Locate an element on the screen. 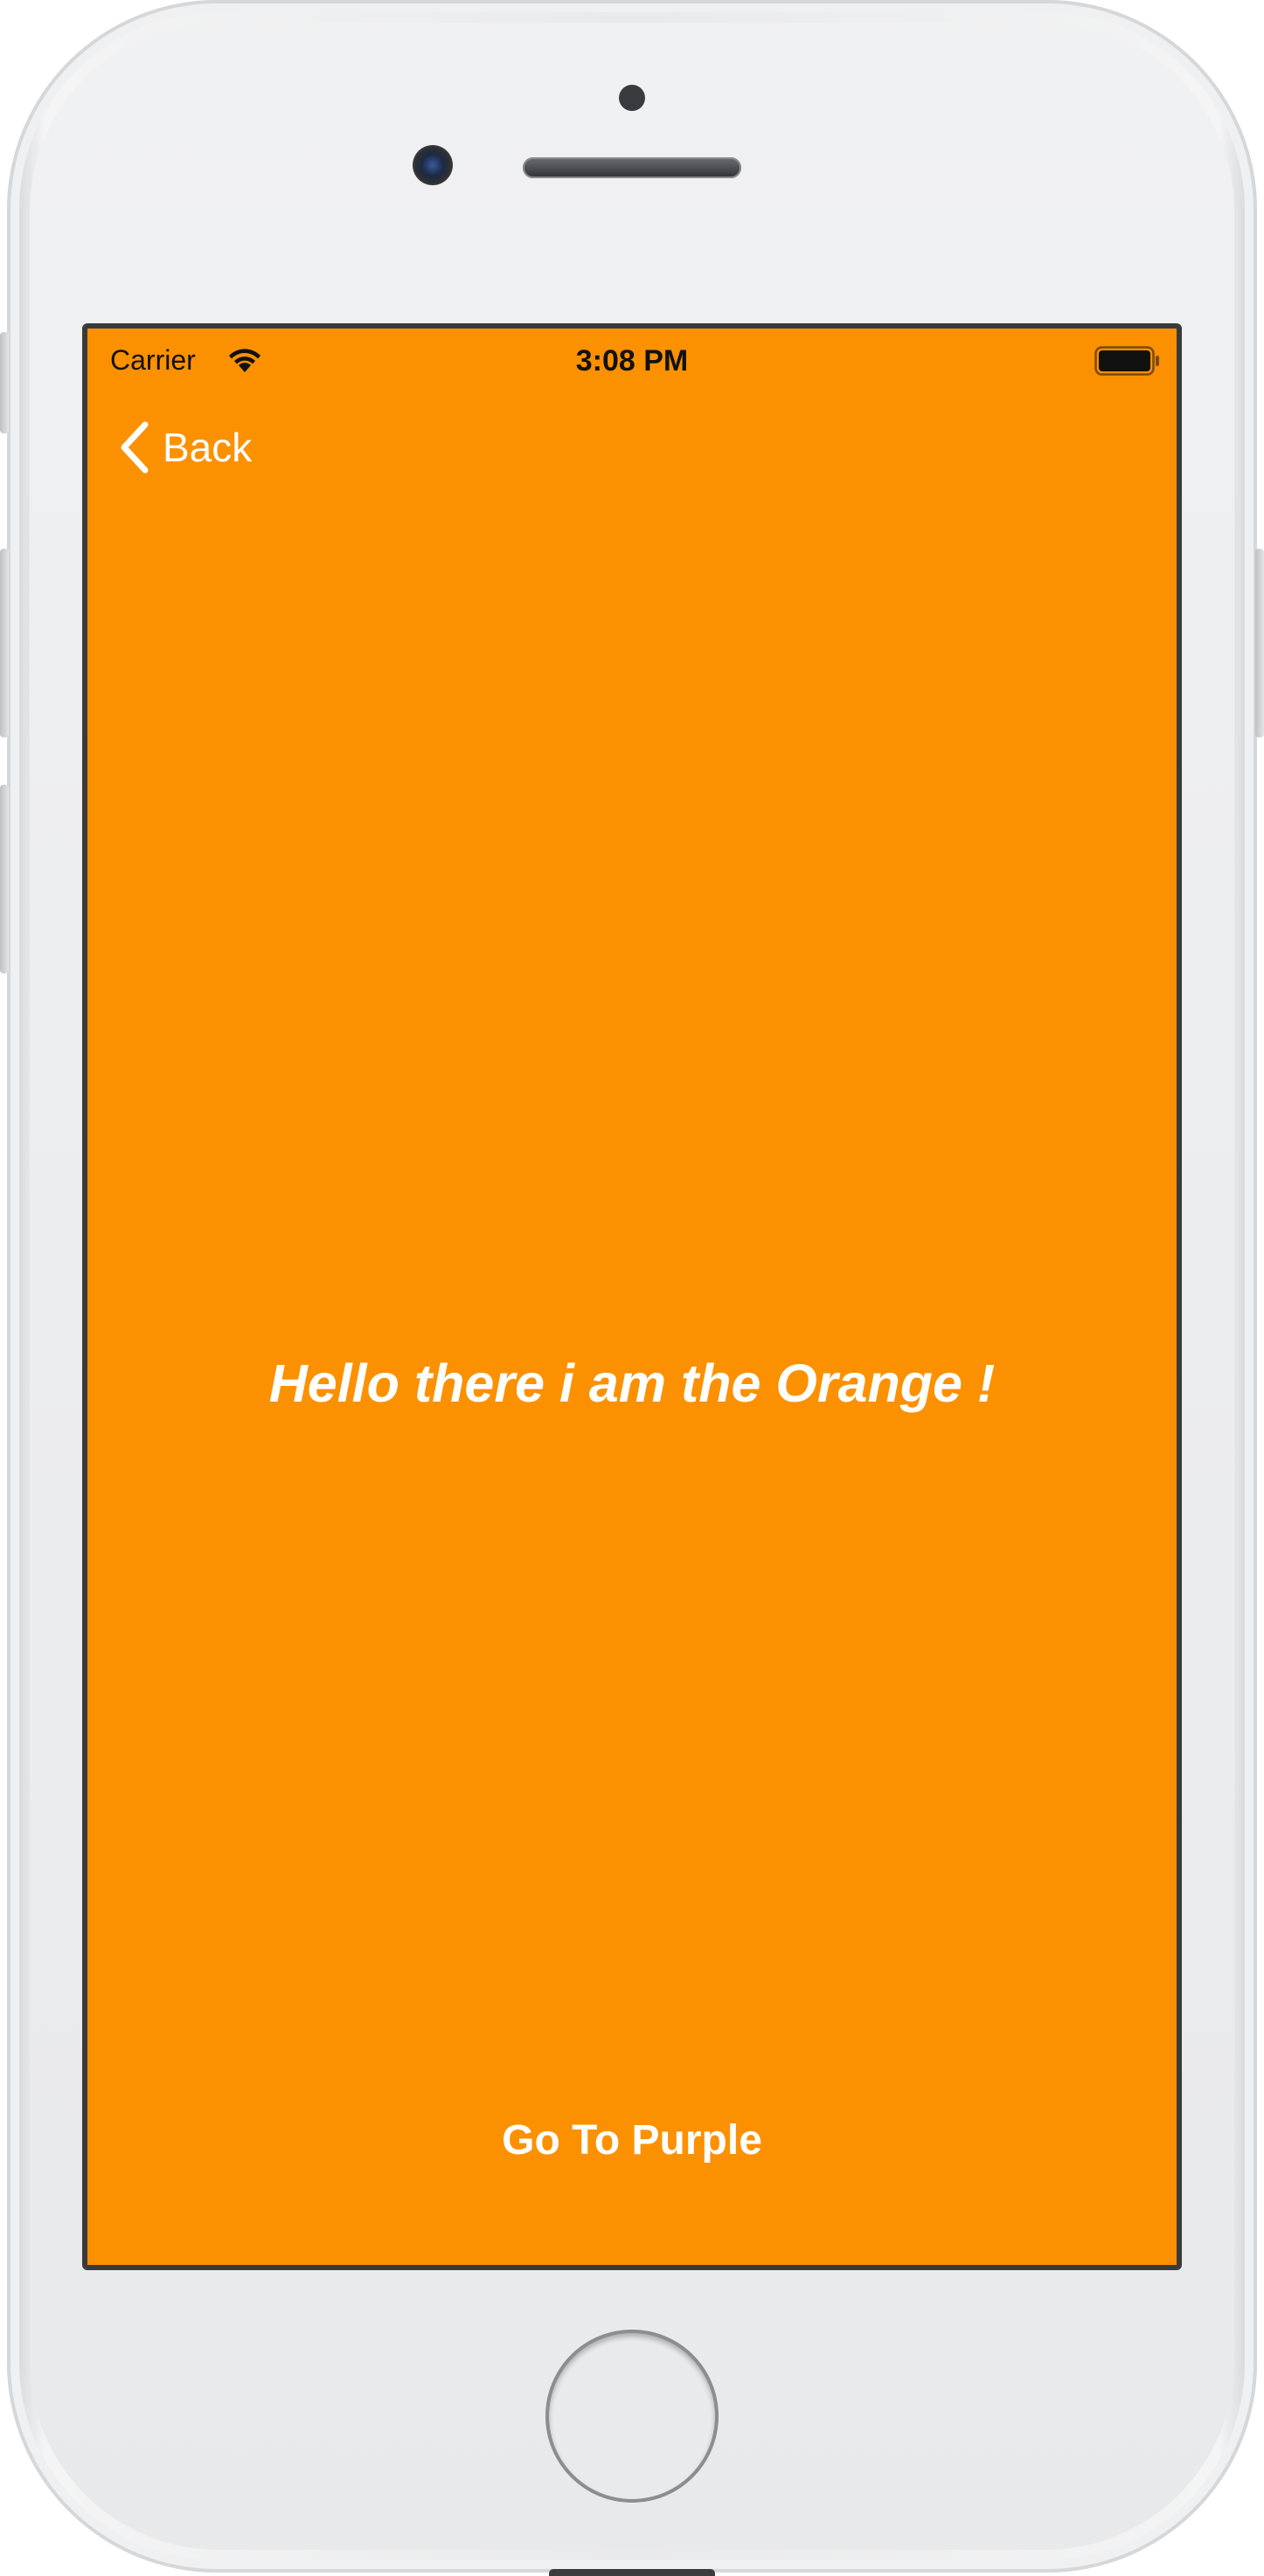 This screenshot has height=2576, width=1264. headline-text: Hello there i am the Orange ! is located at coordinates (632, 1383).